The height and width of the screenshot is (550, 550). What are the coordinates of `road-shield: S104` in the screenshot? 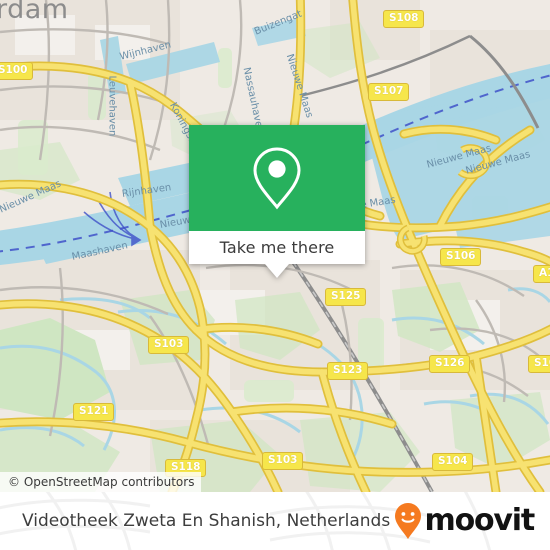 It's located at (453, 462).